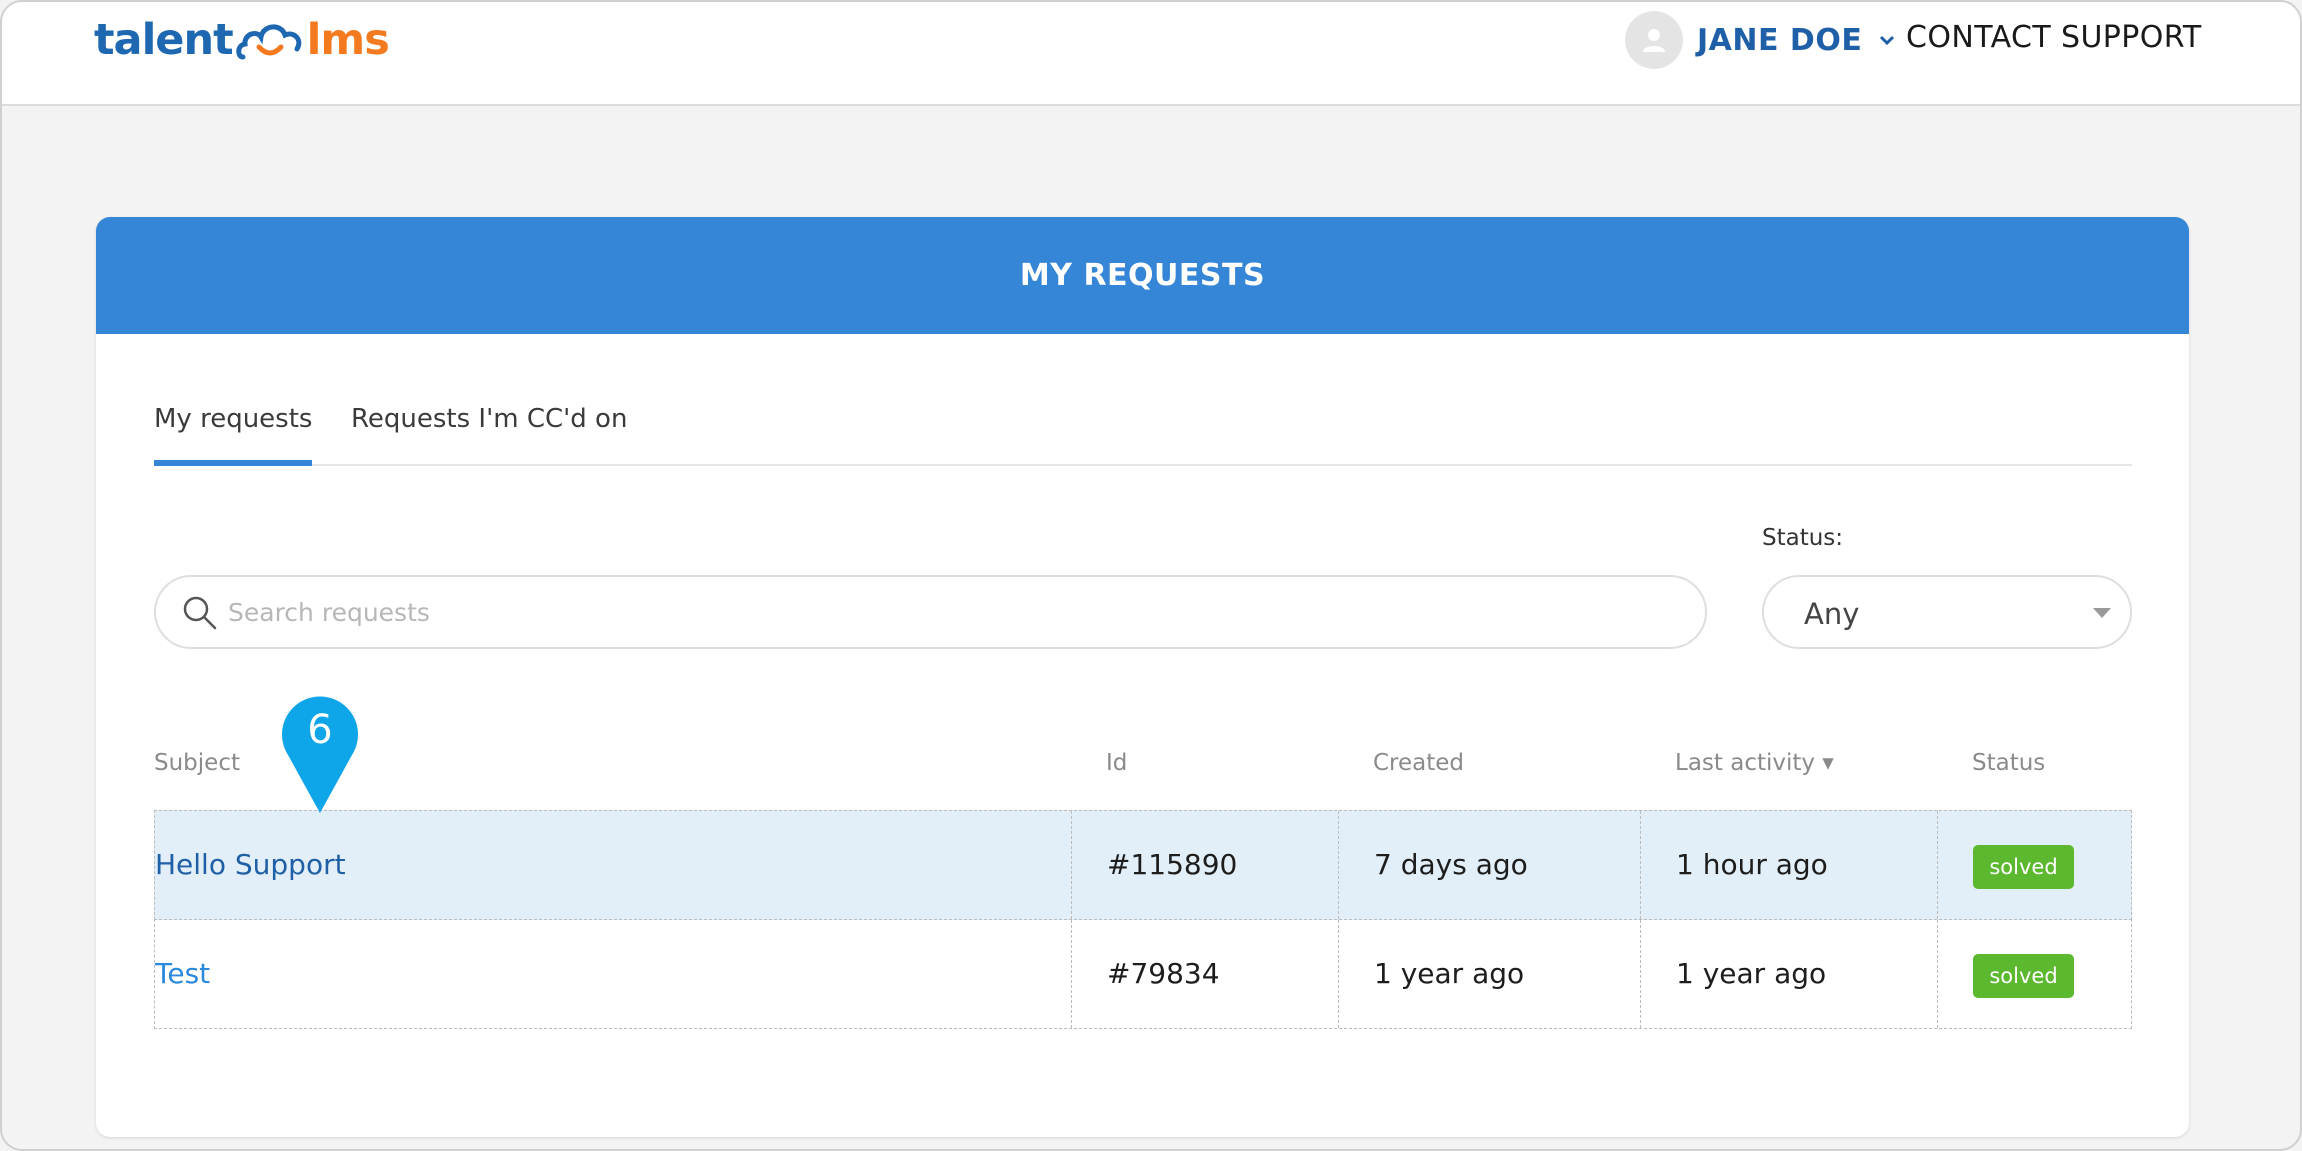 The height and width of the screenshot is (1151, 2302). I want to click on tab-cc-requests: Requests I'm CC'd on, so click(489, 426).